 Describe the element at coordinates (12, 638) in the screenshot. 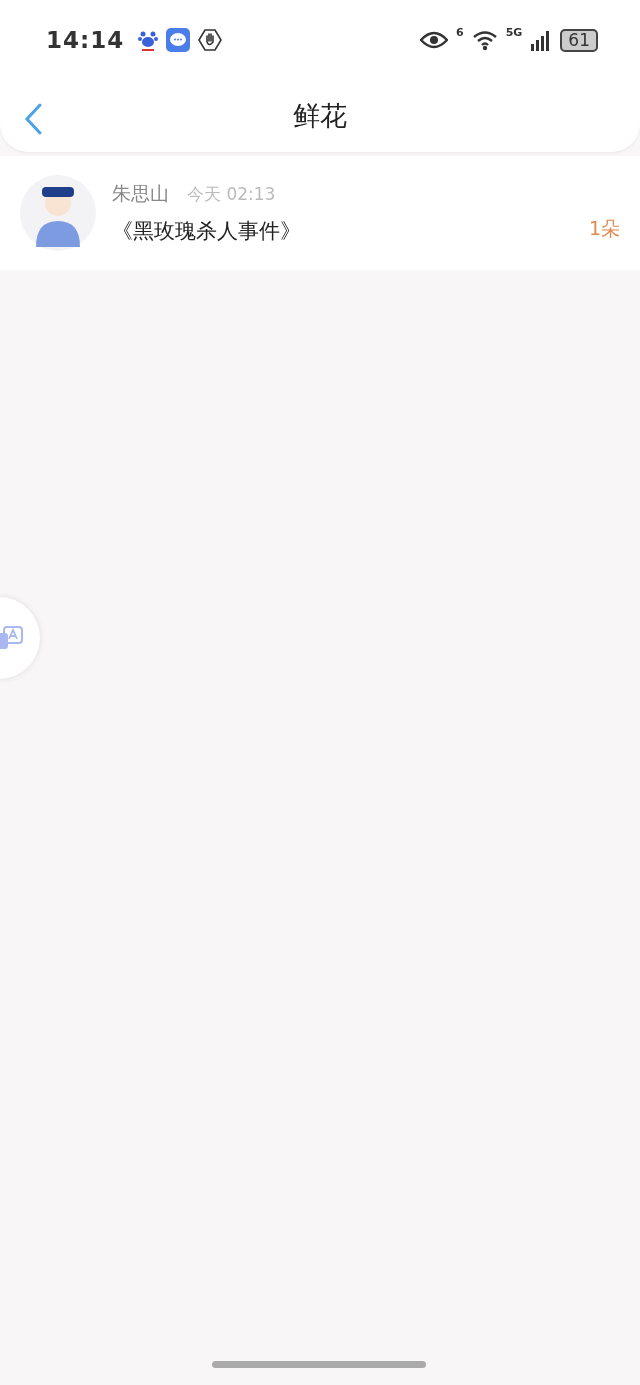

I see `translate-icon` at that location.